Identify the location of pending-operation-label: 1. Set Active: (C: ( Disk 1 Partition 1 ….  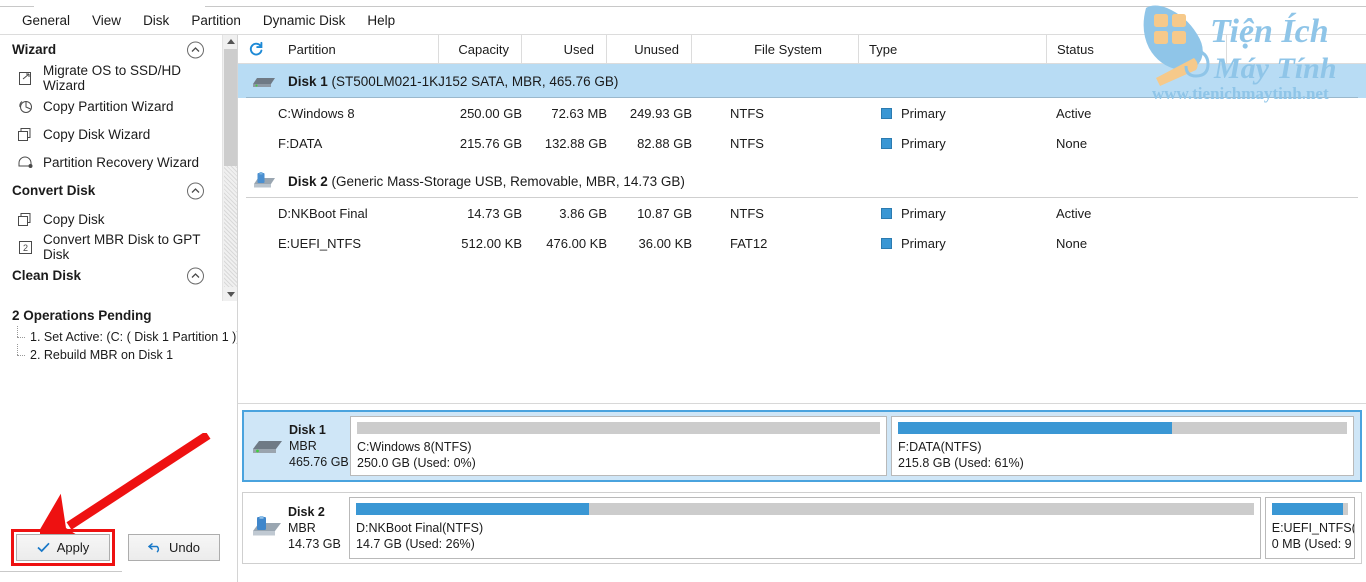
(135, 337).